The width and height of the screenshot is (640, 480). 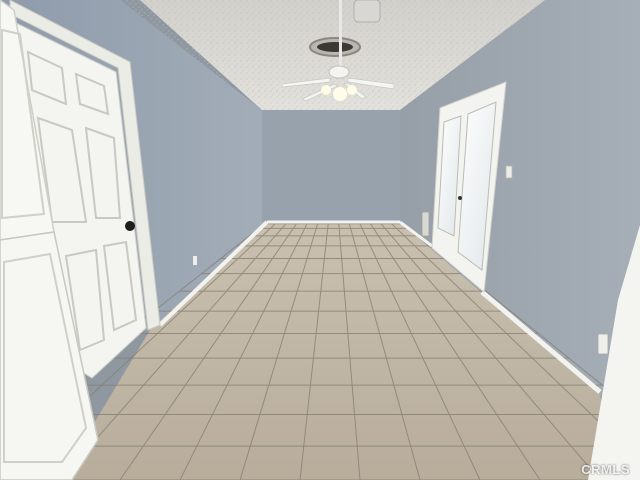 What do you see at coordinates (331, 166) in the screenshot?
I see `back-wall` at bounding box center [331, 166].